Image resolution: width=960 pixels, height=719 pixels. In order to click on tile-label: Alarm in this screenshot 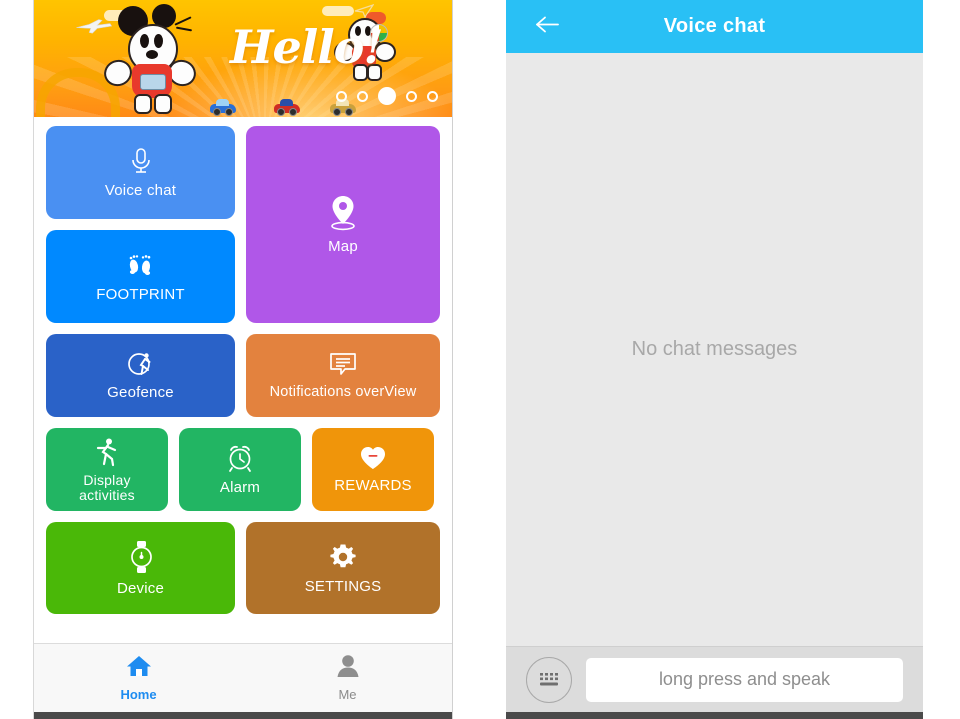, I will do `click(240, 487)`.